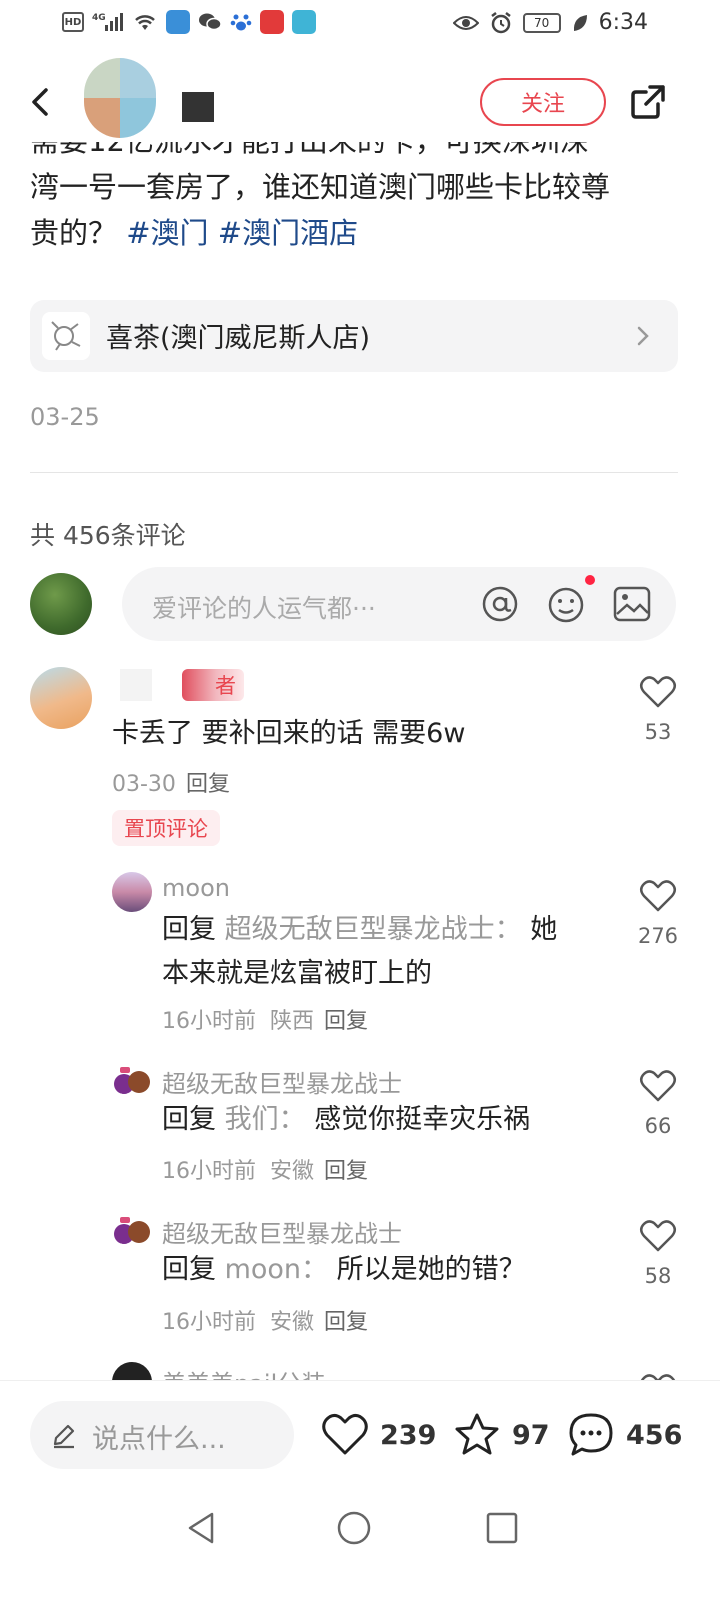  I want to click on back-button, so click(42, 102).